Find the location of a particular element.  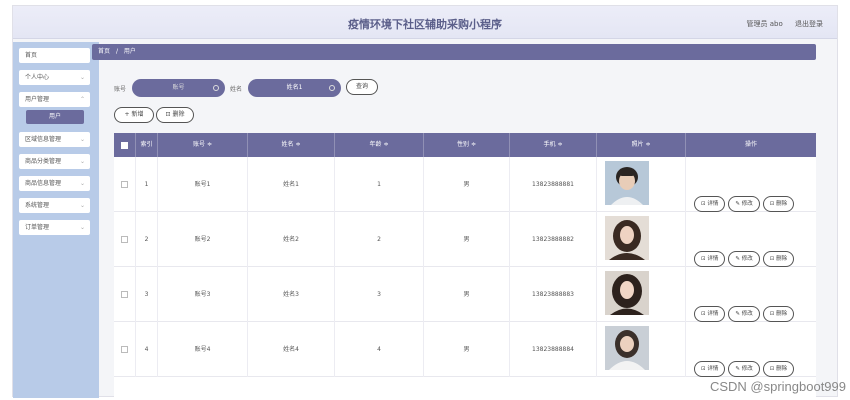

sidebar-item-label: 个人中心 is located at coordinates (37, 77).